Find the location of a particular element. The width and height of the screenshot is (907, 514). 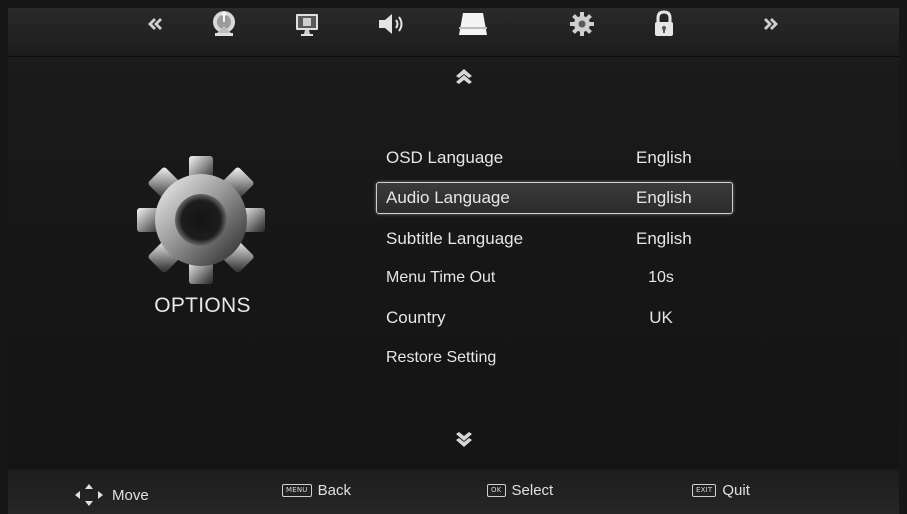

lock-icon is located at coordinates (664, 23).